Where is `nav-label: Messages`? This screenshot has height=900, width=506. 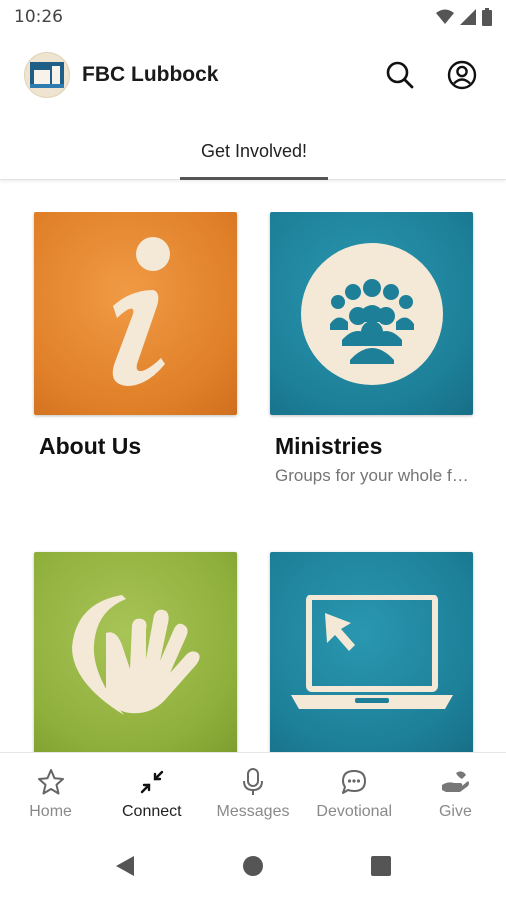 nav-label: Messages is located at coordinates (253, 811).